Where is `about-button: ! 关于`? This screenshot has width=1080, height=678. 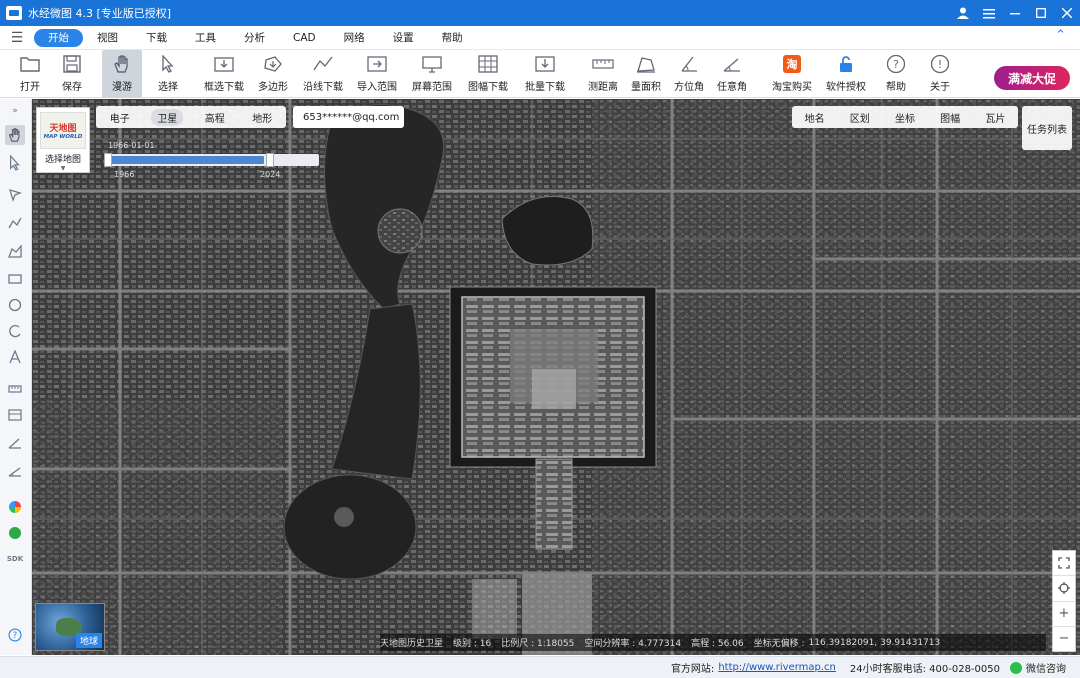 about-button: ! 关于 is located at coordinates (940, 74).